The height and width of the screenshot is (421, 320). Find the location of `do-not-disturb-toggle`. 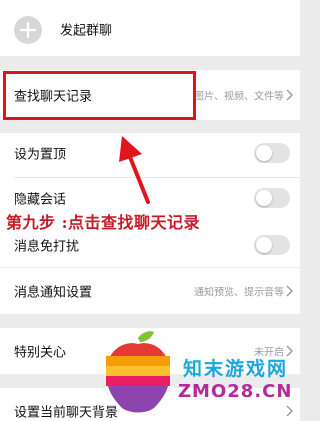

do-not-disturb-toggle is located at coordinates (272, 245).